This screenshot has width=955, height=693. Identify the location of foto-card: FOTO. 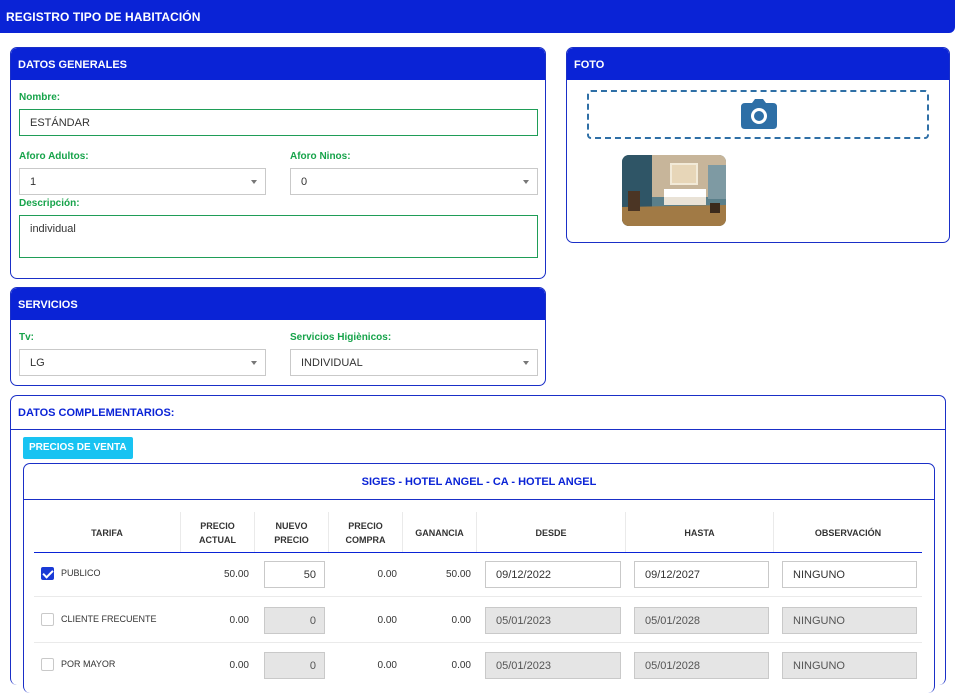
(758, 145).